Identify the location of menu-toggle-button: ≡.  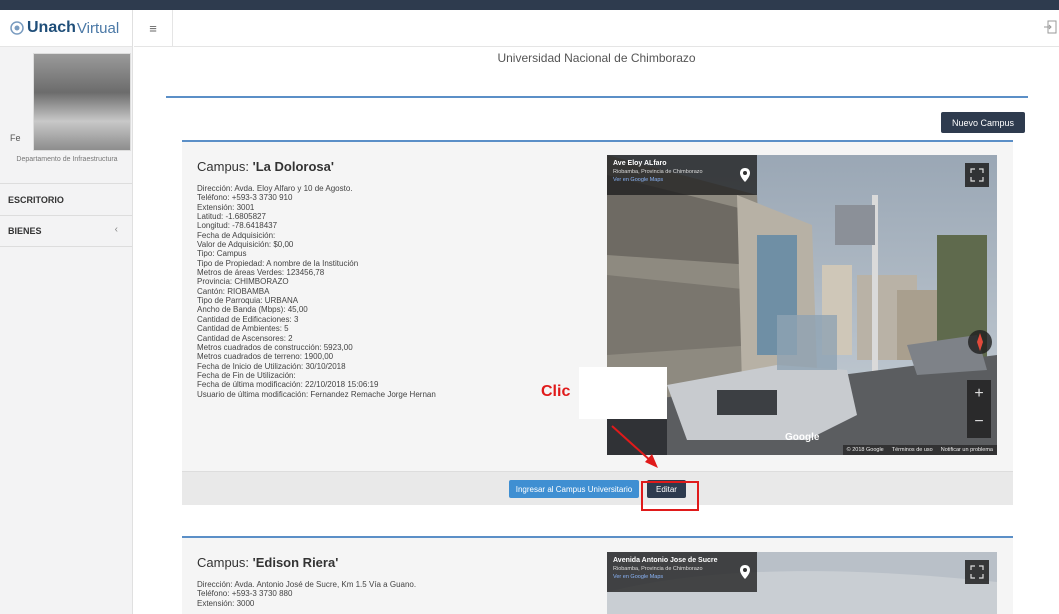
(153, 28).